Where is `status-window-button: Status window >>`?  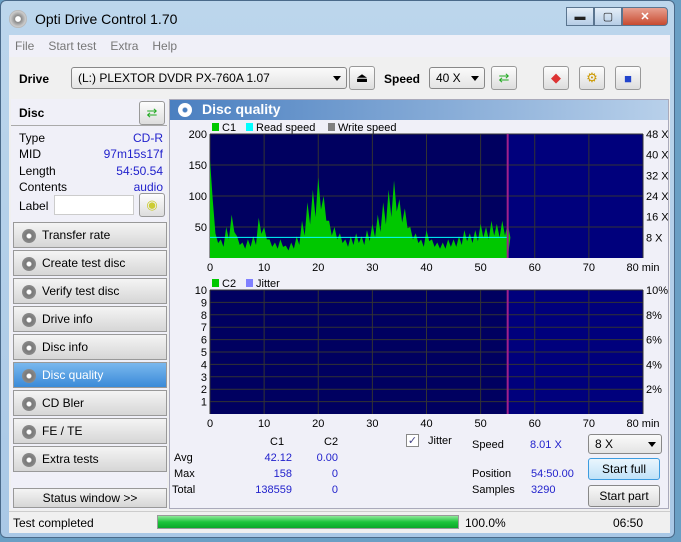 status-window-button: Status window >> is located at coordinates (90, 498).